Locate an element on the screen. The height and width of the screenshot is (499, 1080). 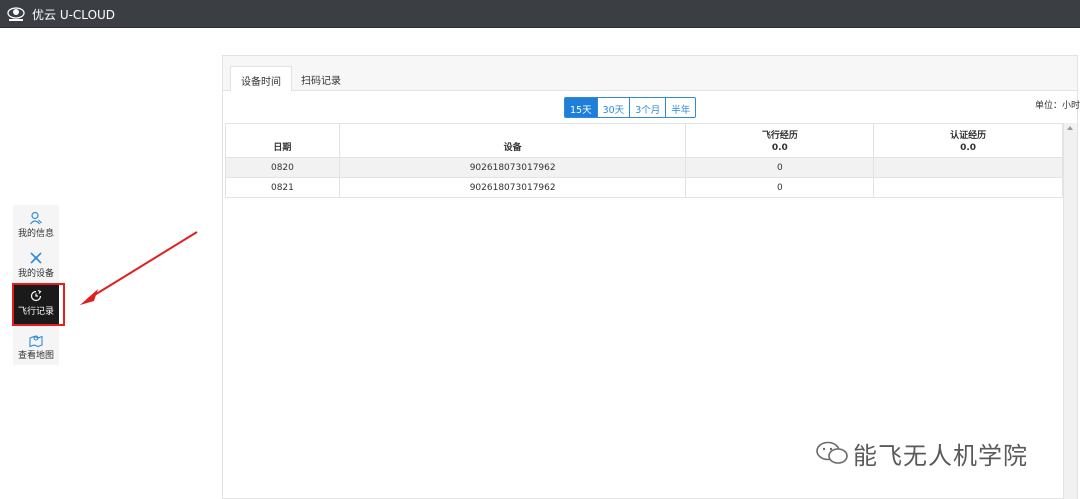
top-bar: 优云 U-CLOUD is located at coordinates (540, 14).